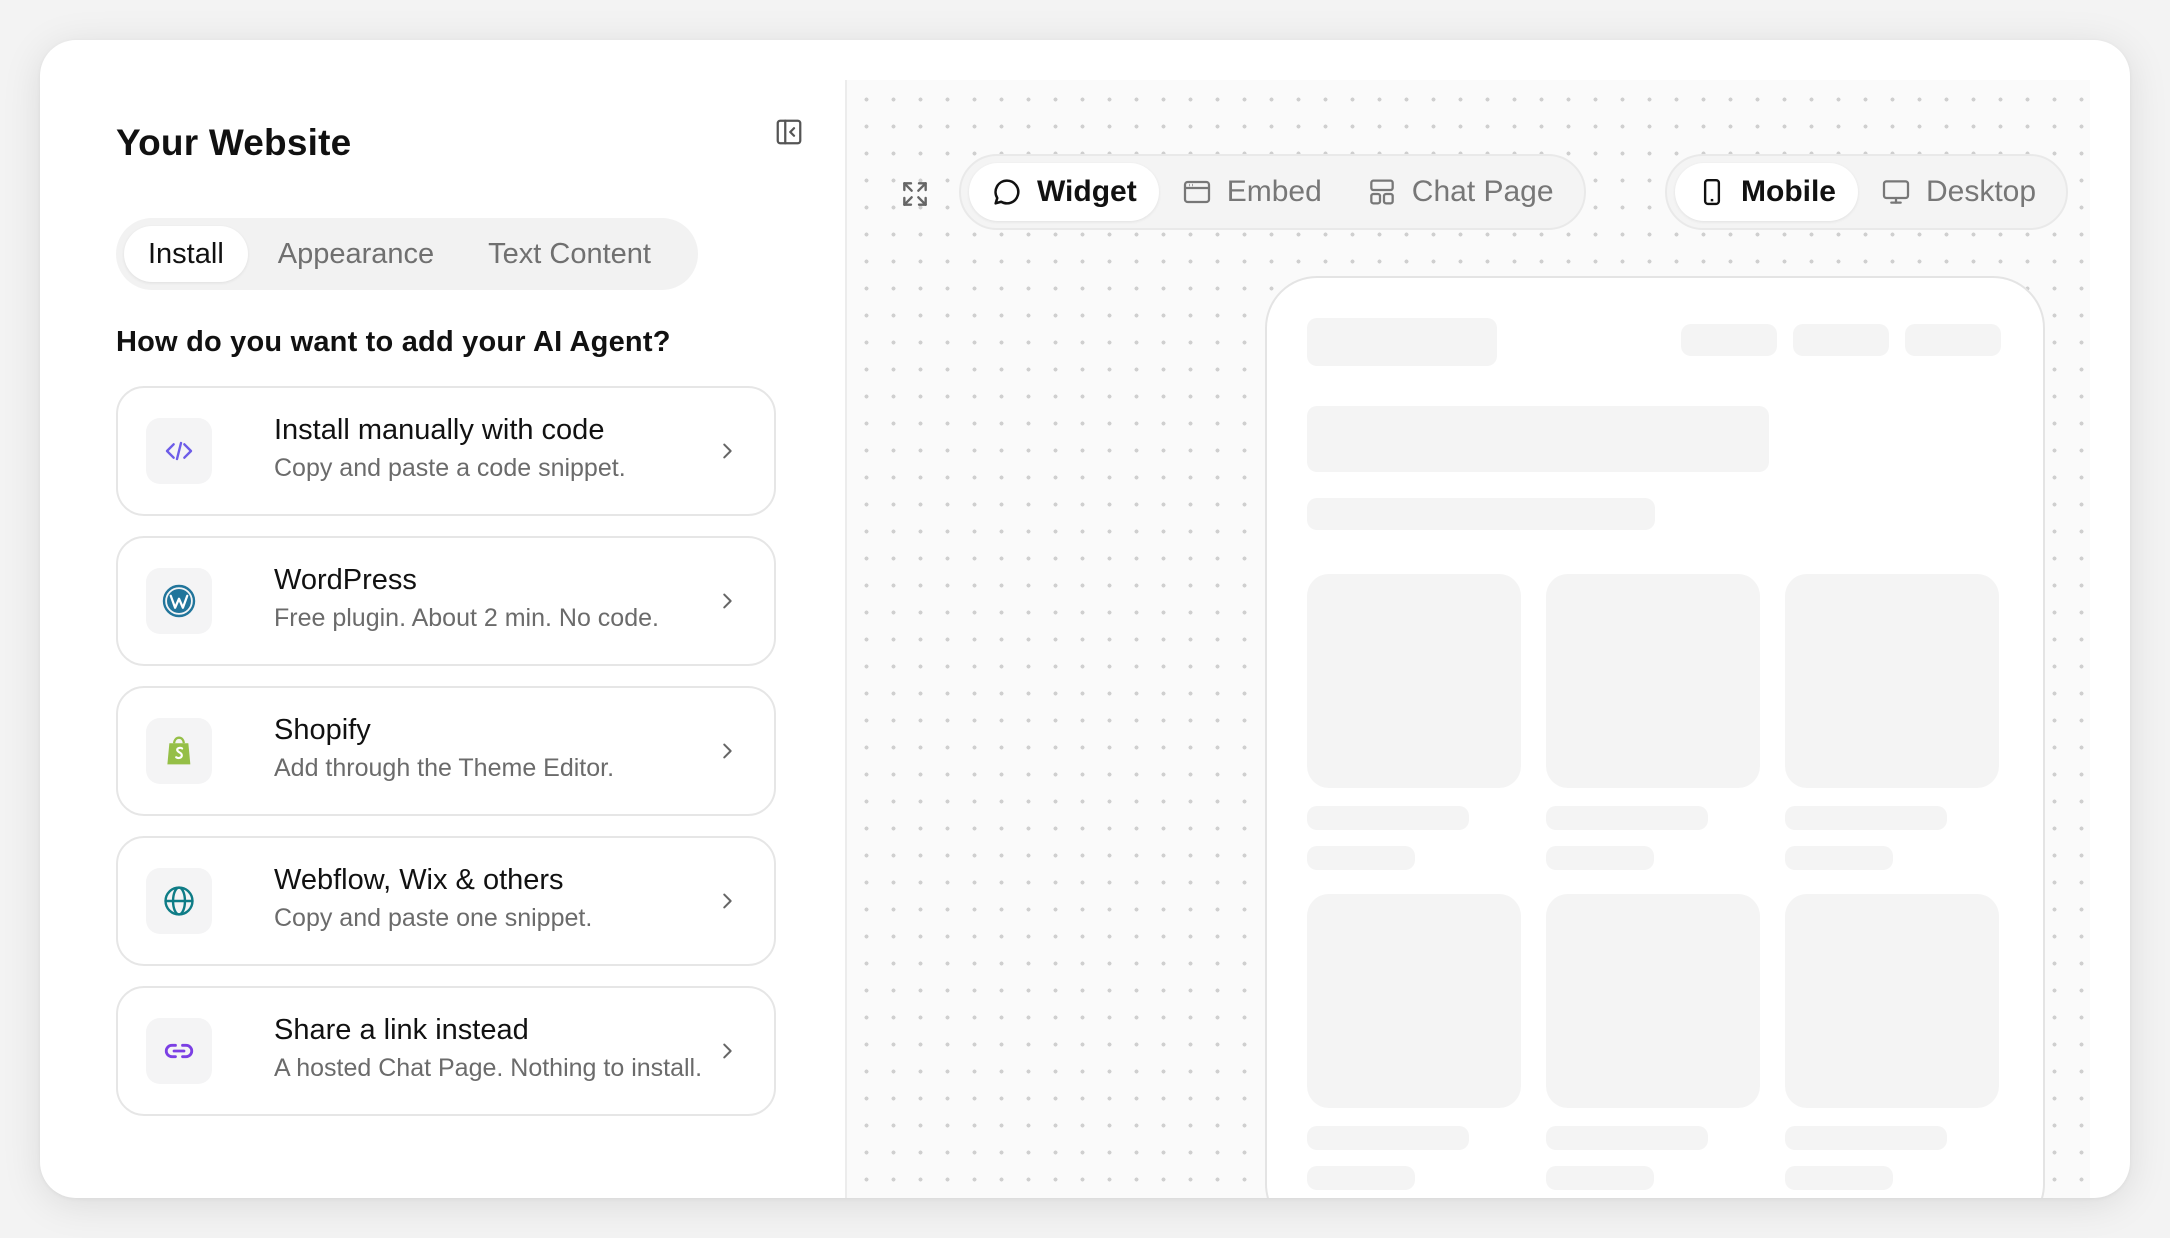  I want to click on fullscreen-button, so click(915, 194).